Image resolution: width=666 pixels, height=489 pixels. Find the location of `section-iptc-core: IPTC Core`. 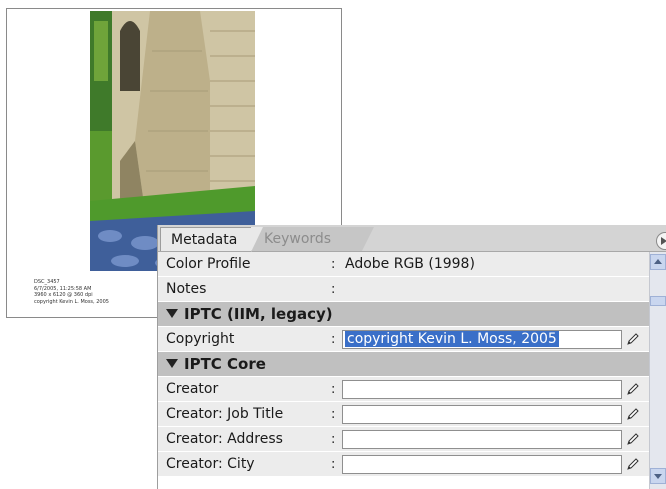

section-iptc-core: IPTC Core is located at coordinates (404, 364).